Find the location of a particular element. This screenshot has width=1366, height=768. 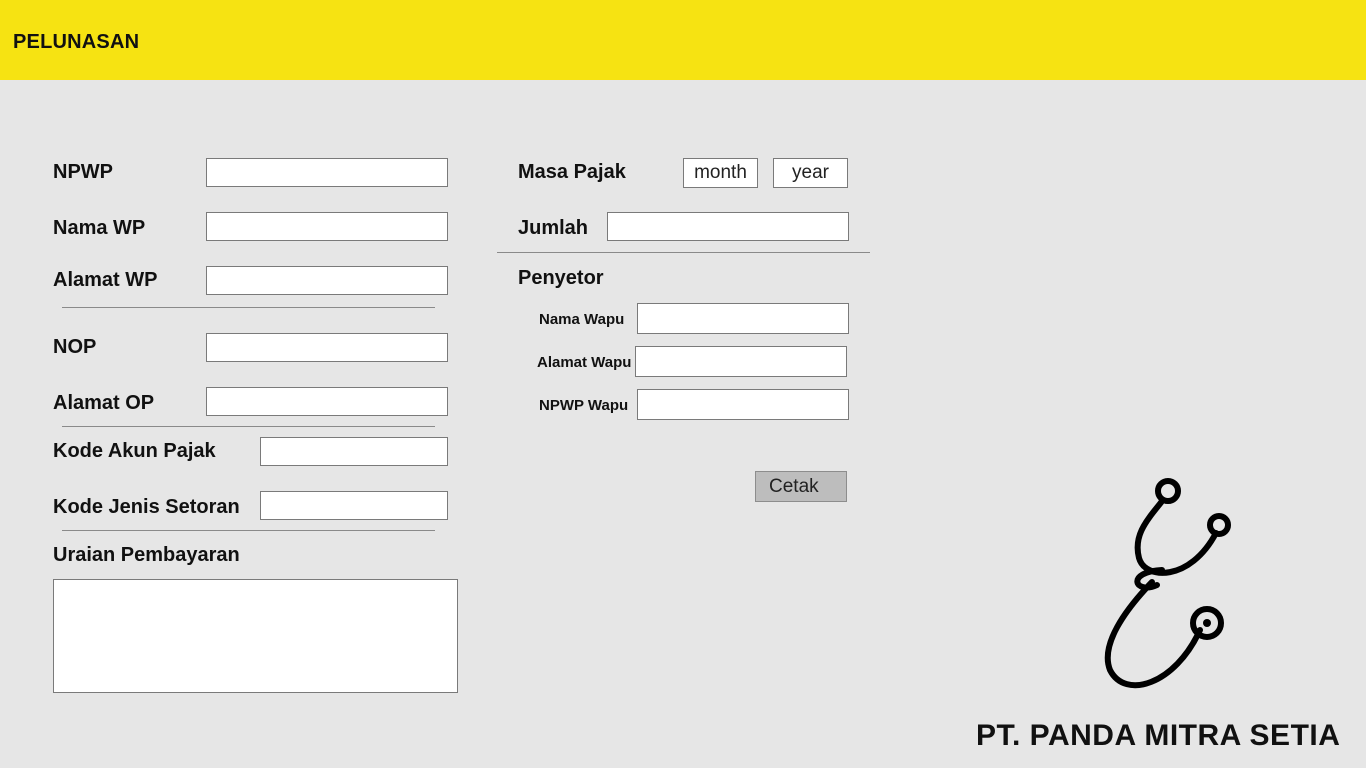

kode-akun-pajak-field is located at coordinates (354, 451).